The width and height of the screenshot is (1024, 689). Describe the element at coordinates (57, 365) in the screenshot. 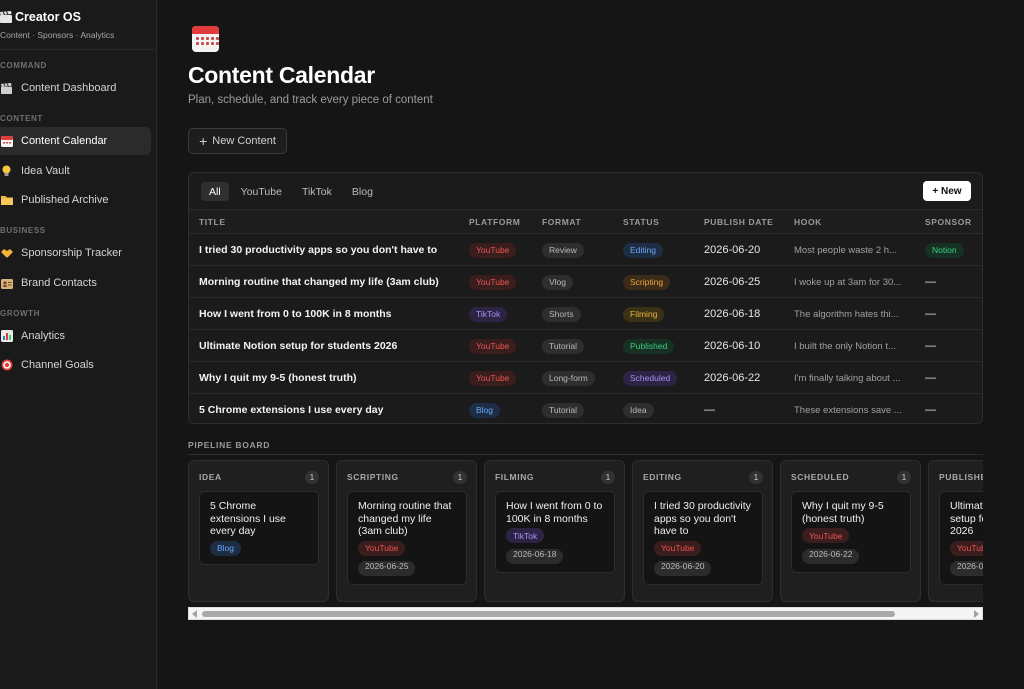

I see `sidebar-item-label: Channel Goals` at that location.